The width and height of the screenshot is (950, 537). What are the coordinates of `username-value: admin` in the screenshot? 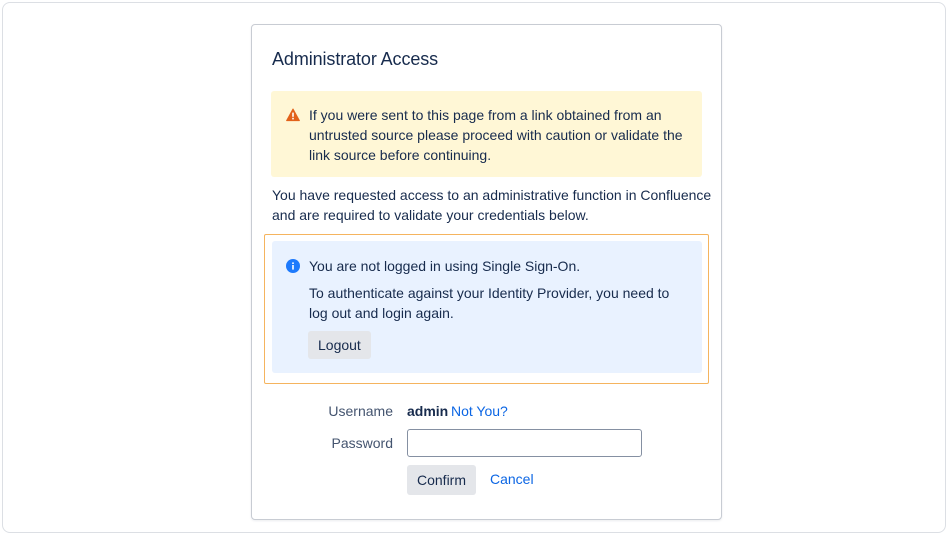 It's located at (428, 411).